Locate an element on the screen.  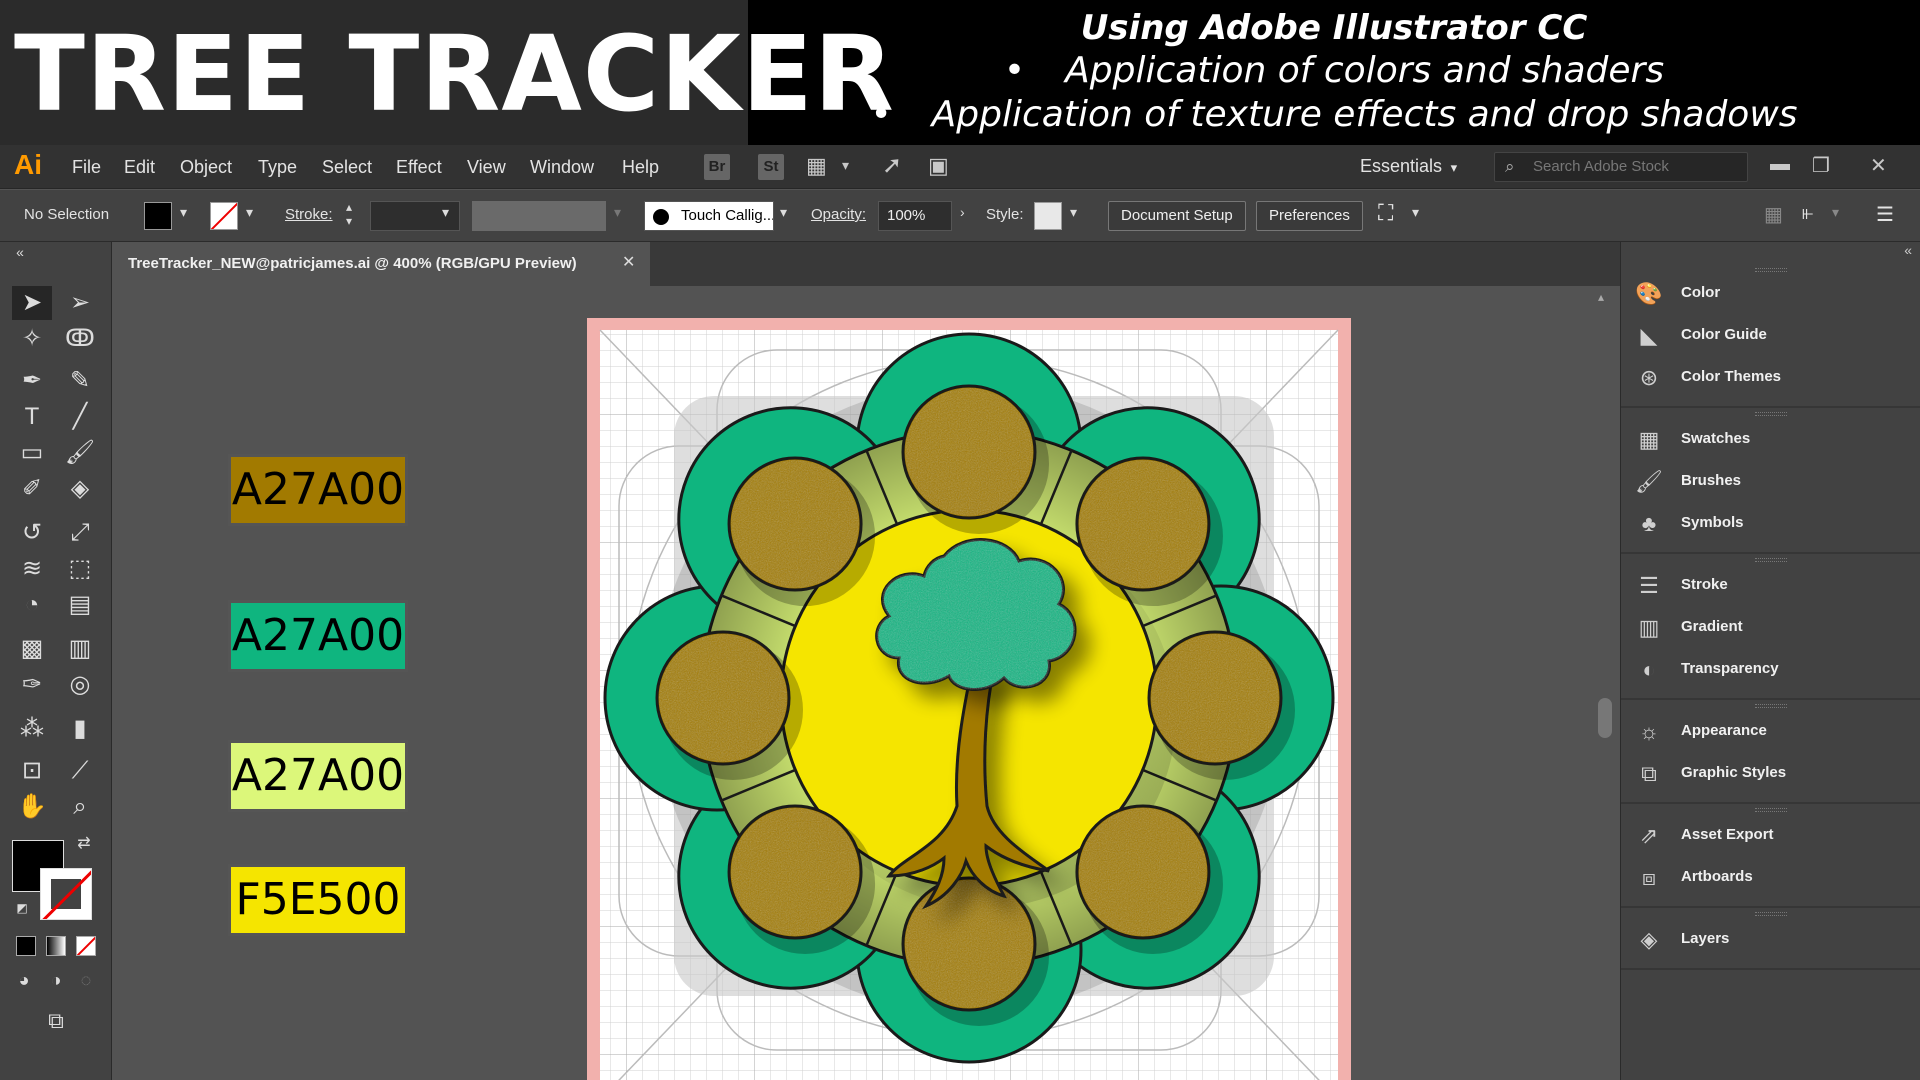
stroke-color-swatch is located at coordinates (224, 216).